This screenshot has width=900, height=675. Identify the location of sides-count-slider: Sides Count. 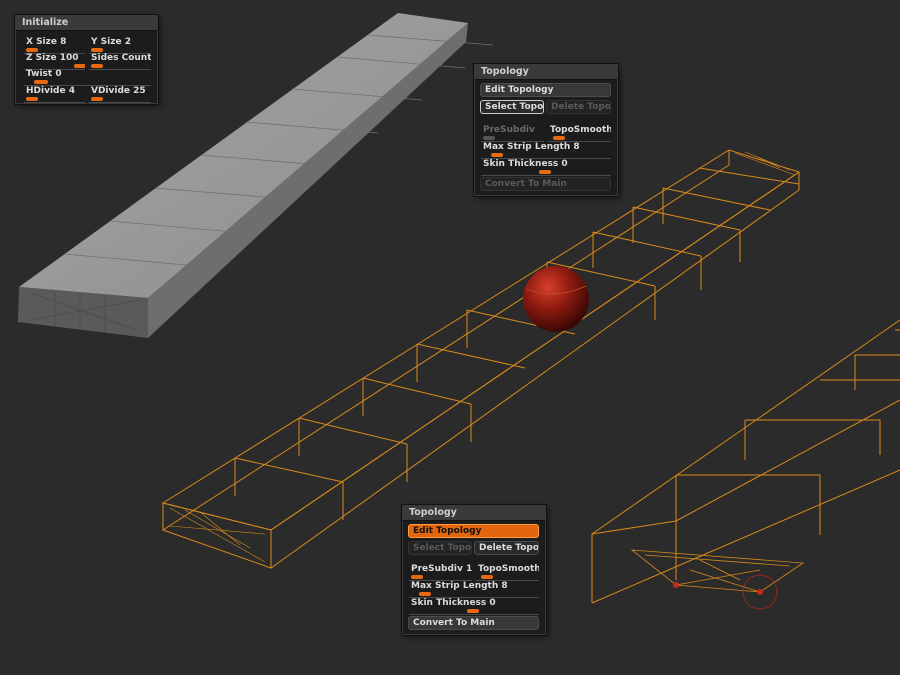
(120, 61).